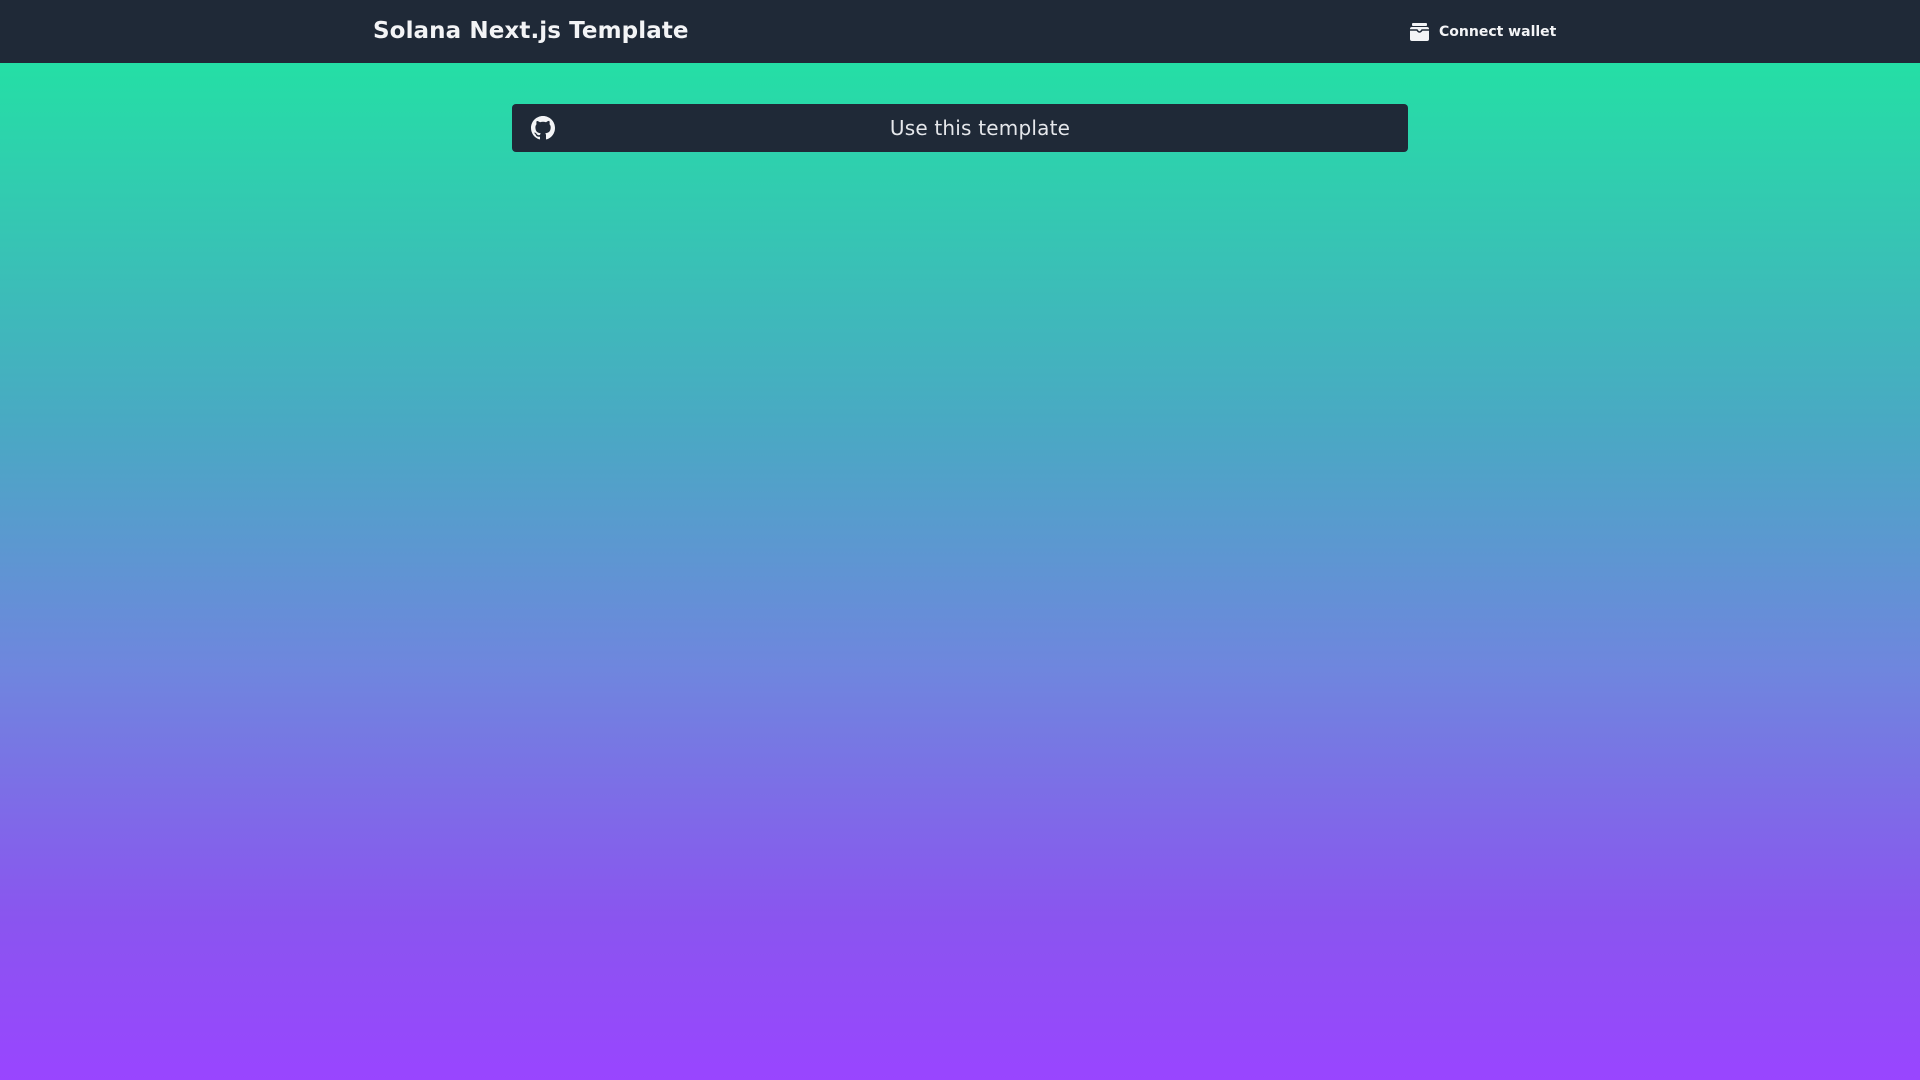  Describe the element at coordinates (543, 128) in the screenshot. I see `github-icon` at that location.